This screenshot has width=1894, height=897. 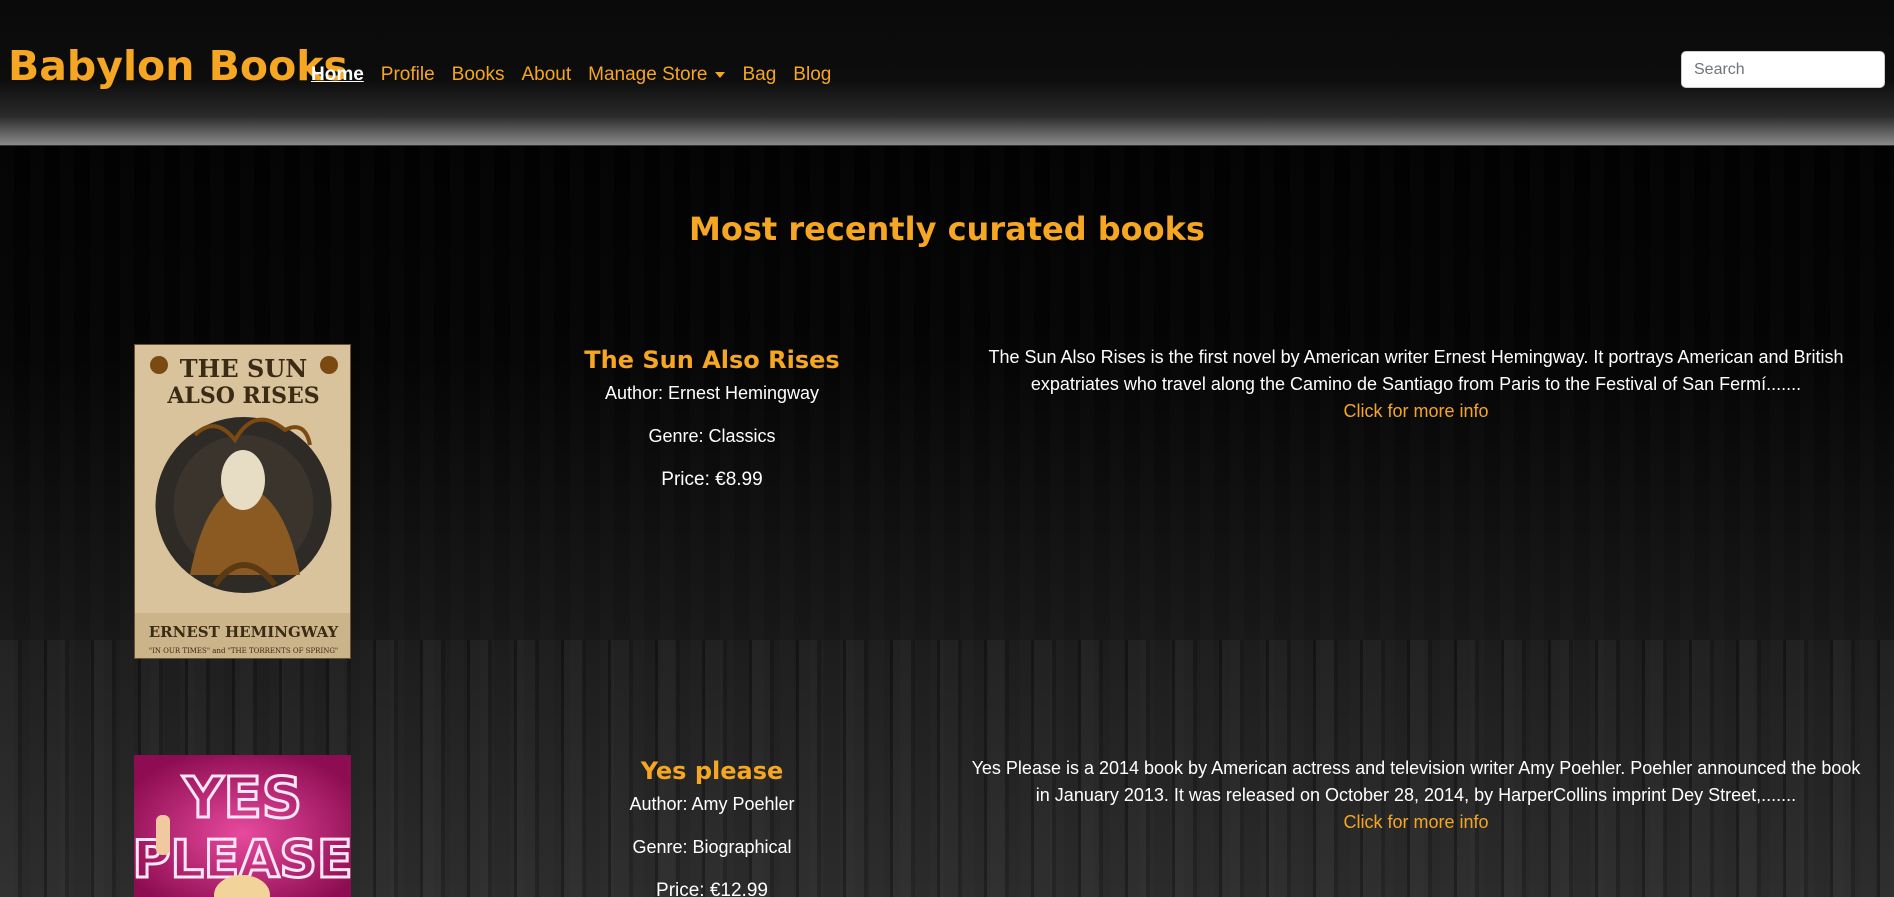 What do you see at coordinates (243, 368) in the screenshot?
I see `svg-text: THE SUN` at bounding box center [243, 368].